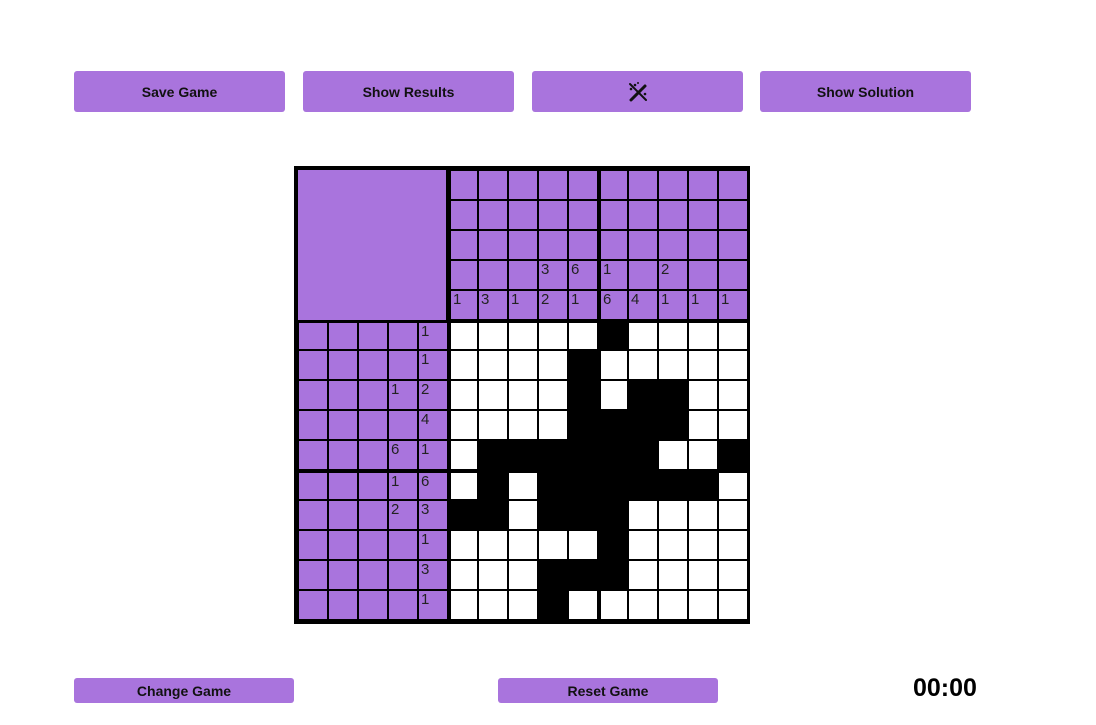 This screenshot has width=1096, height=725. I want to click on show-solution-button: Show Solution, so click(865, 91).